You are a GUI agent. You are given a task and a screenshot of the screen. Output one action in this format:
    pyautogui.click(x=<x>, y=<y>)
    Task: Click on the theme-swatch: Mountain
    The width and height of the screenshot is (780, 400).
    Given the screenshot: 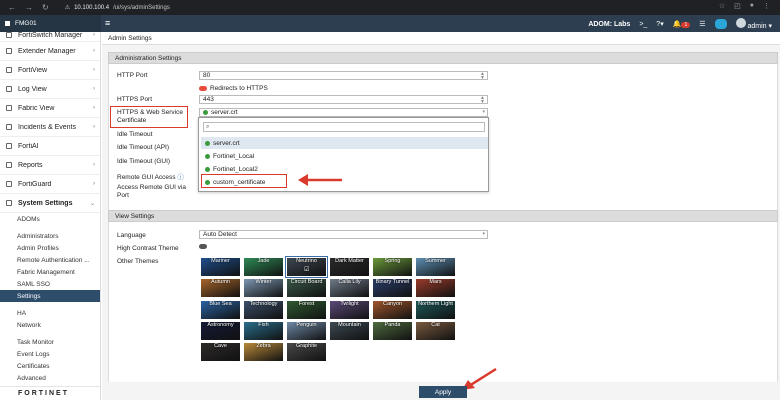 What is the action you would take?
    pyautogui.click(x=349, y=330)
    